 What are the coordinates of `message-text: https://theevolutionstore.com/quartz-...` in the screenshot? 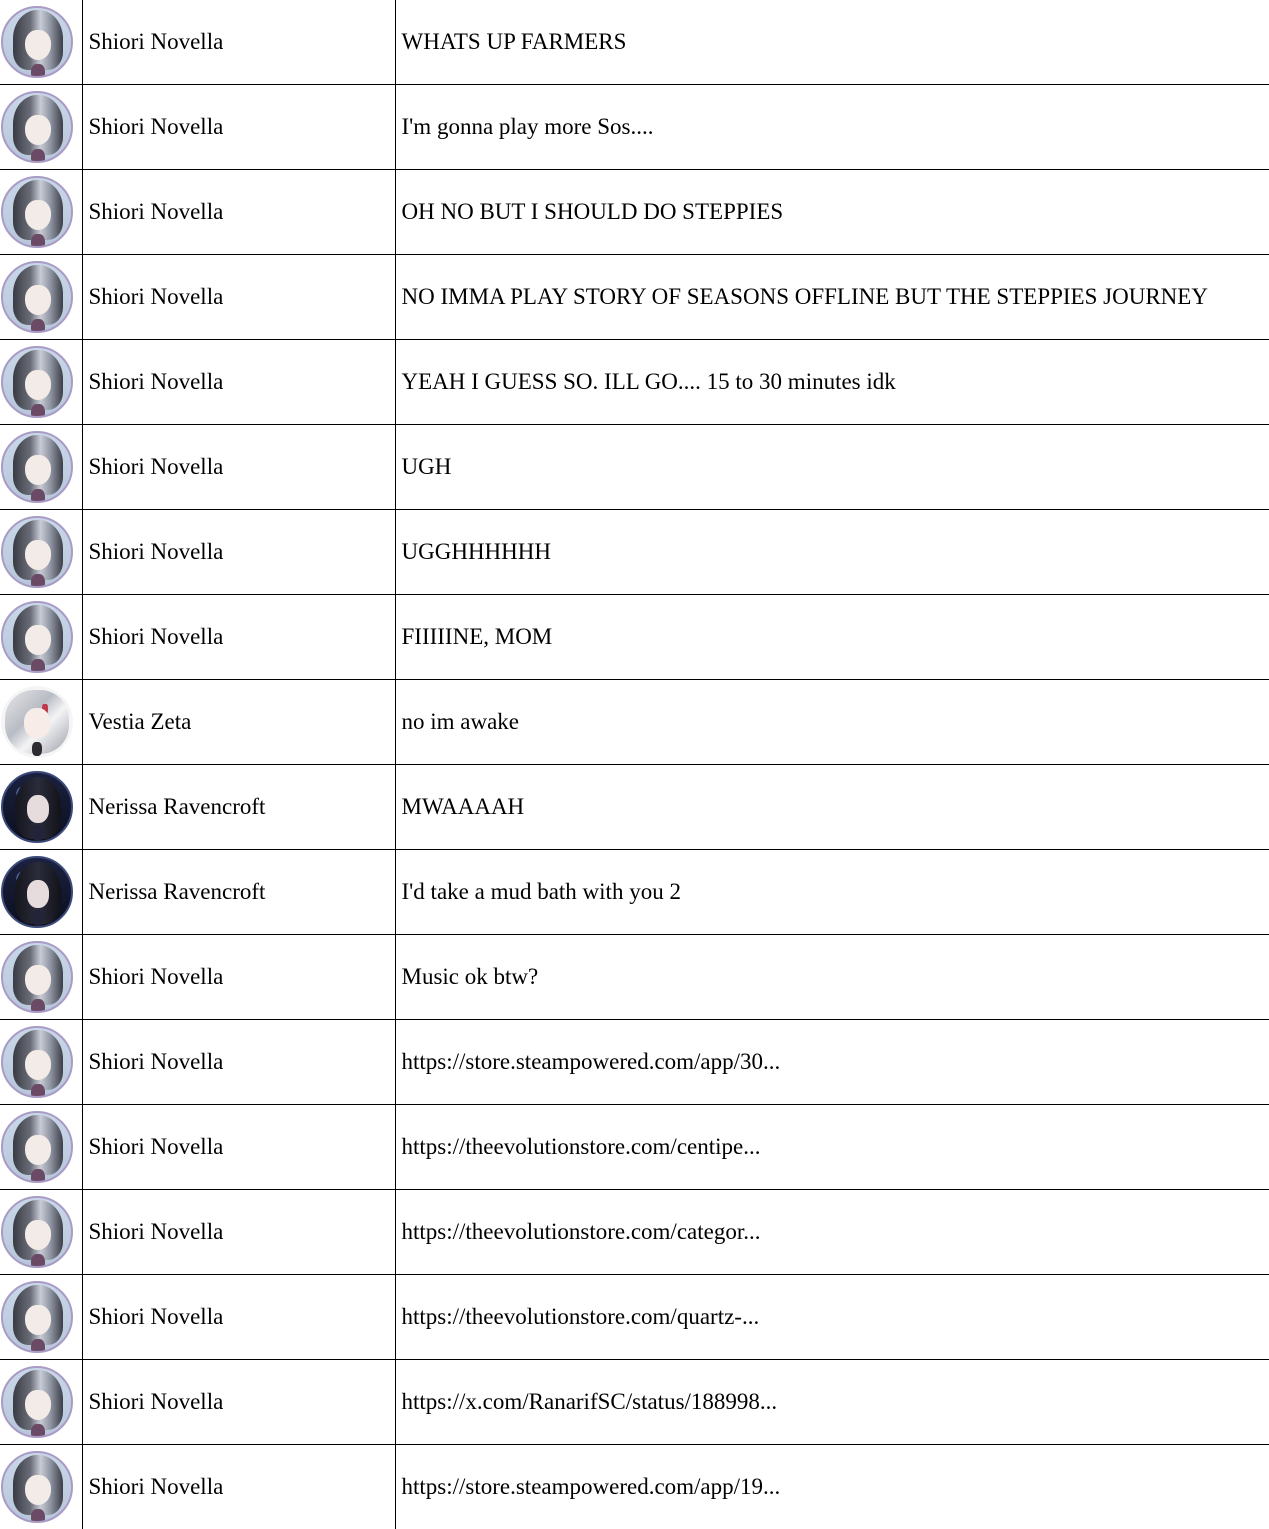 It's located at (831, 1317).